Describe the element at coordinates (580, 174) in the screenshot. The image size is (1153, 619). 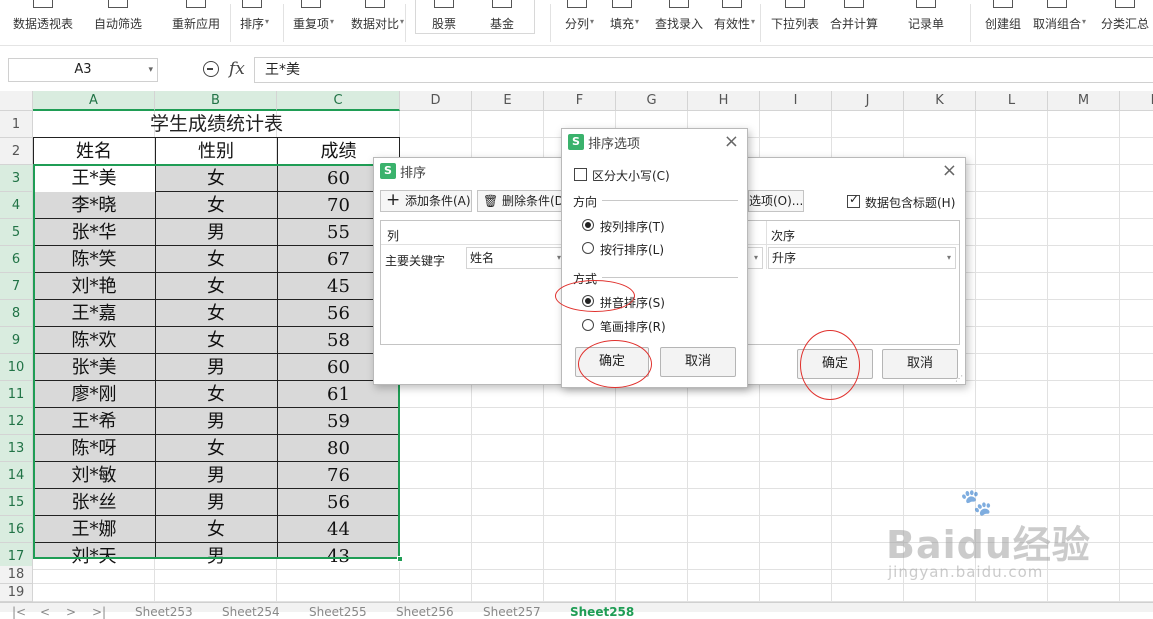
I see `case-sensitive-checkbox` at that location.